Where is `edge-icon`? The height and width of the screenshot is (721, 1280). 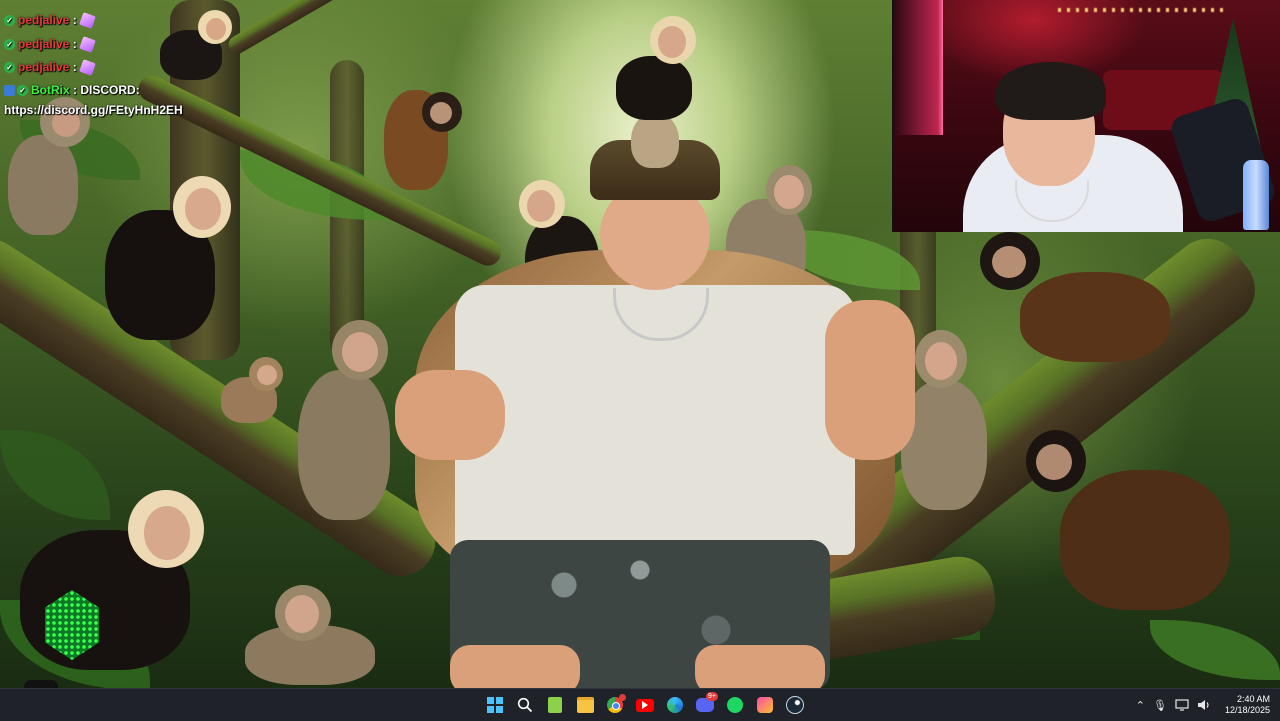
edge-icon is located at coordinates (675, 705).